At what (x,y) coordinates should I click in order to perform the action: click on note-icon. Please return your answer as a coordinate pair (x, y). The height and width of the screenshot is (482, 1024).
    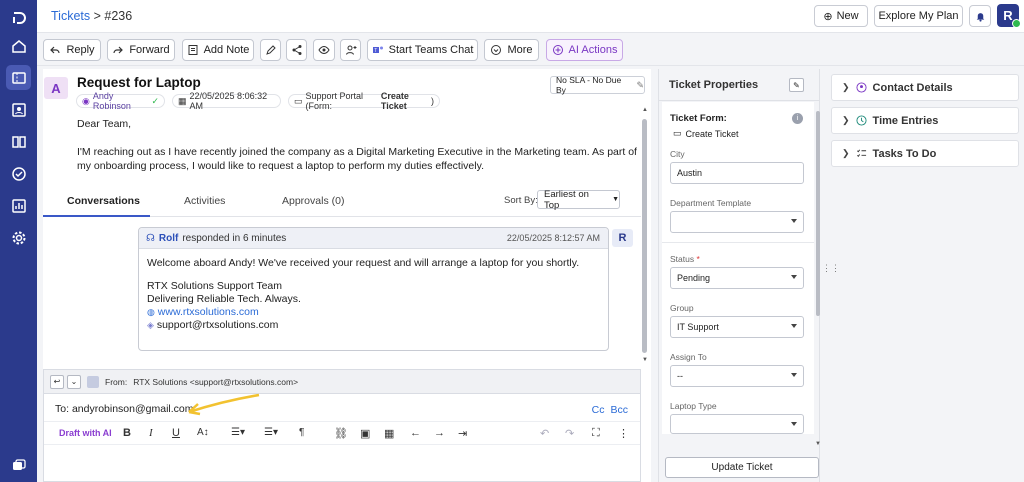
    Looking at the image, I should click on (193, 50).